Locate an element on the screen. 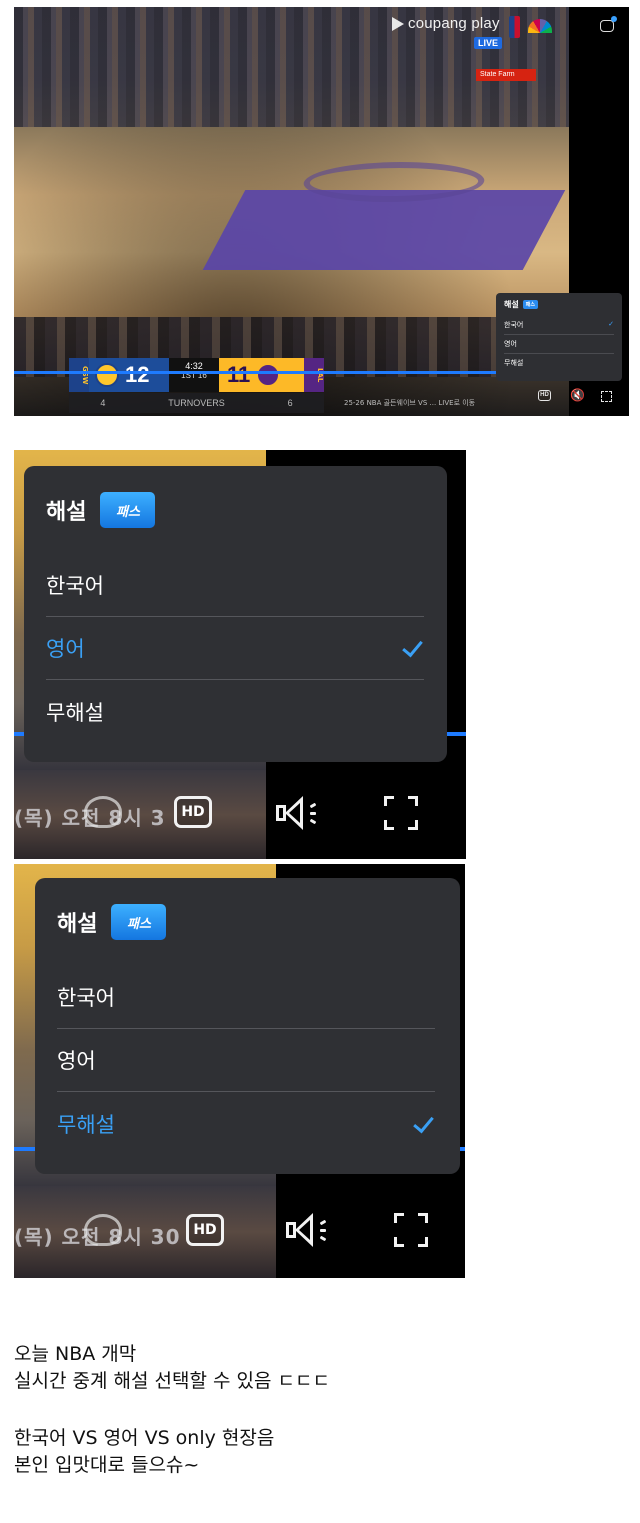  ticker-text: 25-26 NBA 골든웨이브 VS ... LIVE로 이동 is located at coordinates (410, 403).